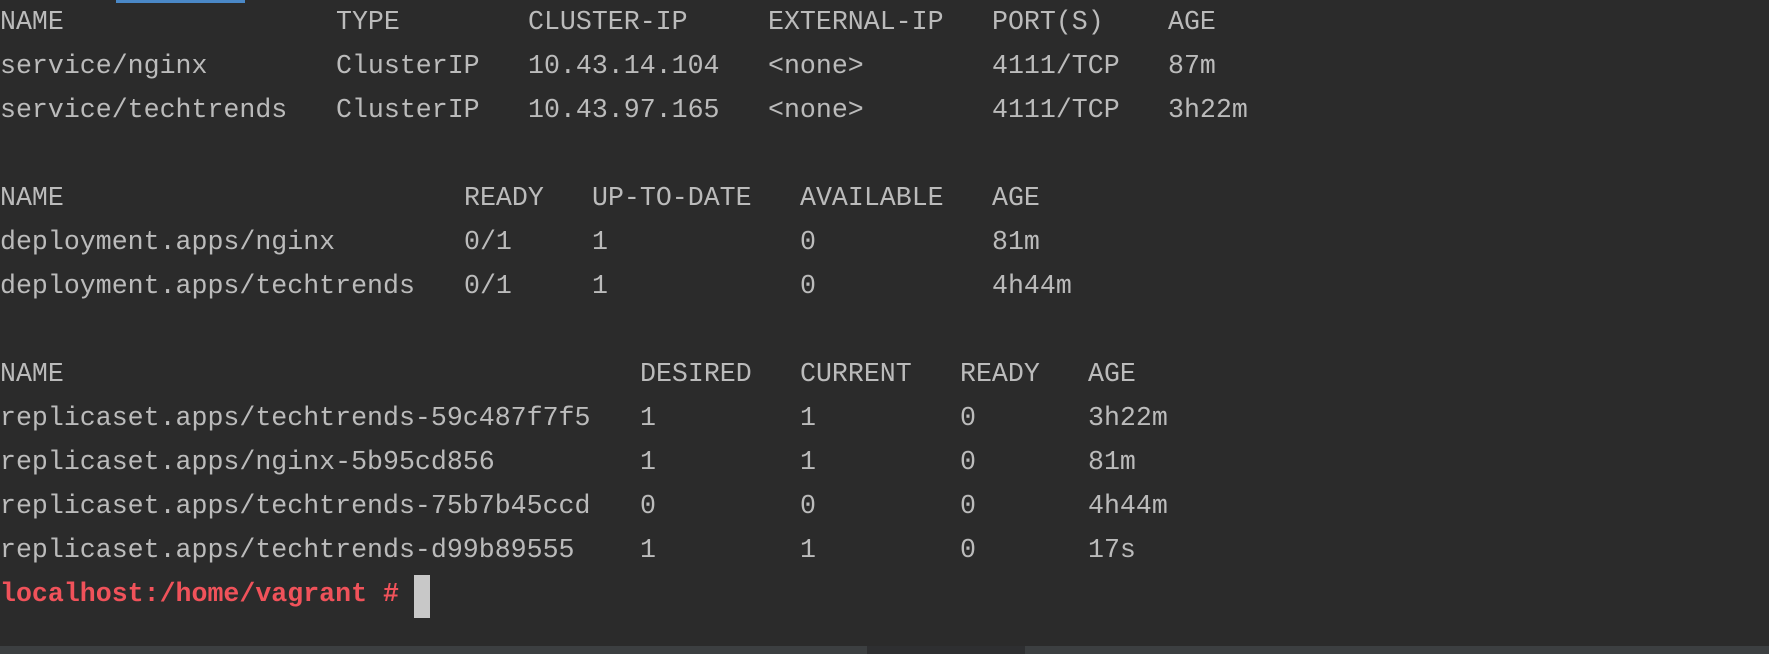 This screenshot has width=1769, height=654. I want to click on table-cell: replicaset.apps/nginx-5b95cd856, so click(247, 462).